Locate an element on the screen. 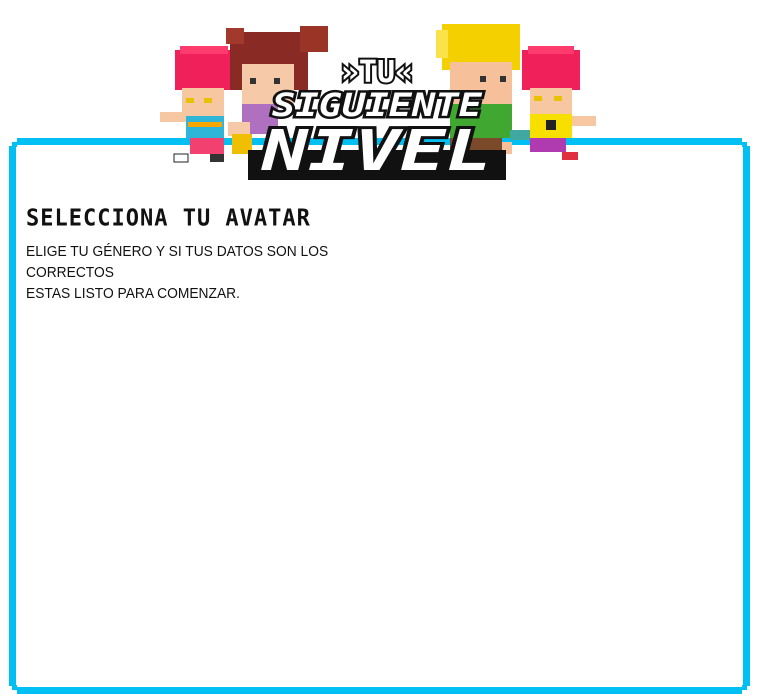  panel-description-line: ESTAS LISTO PARA COMENZAR. is located at coordinates (133, 293).